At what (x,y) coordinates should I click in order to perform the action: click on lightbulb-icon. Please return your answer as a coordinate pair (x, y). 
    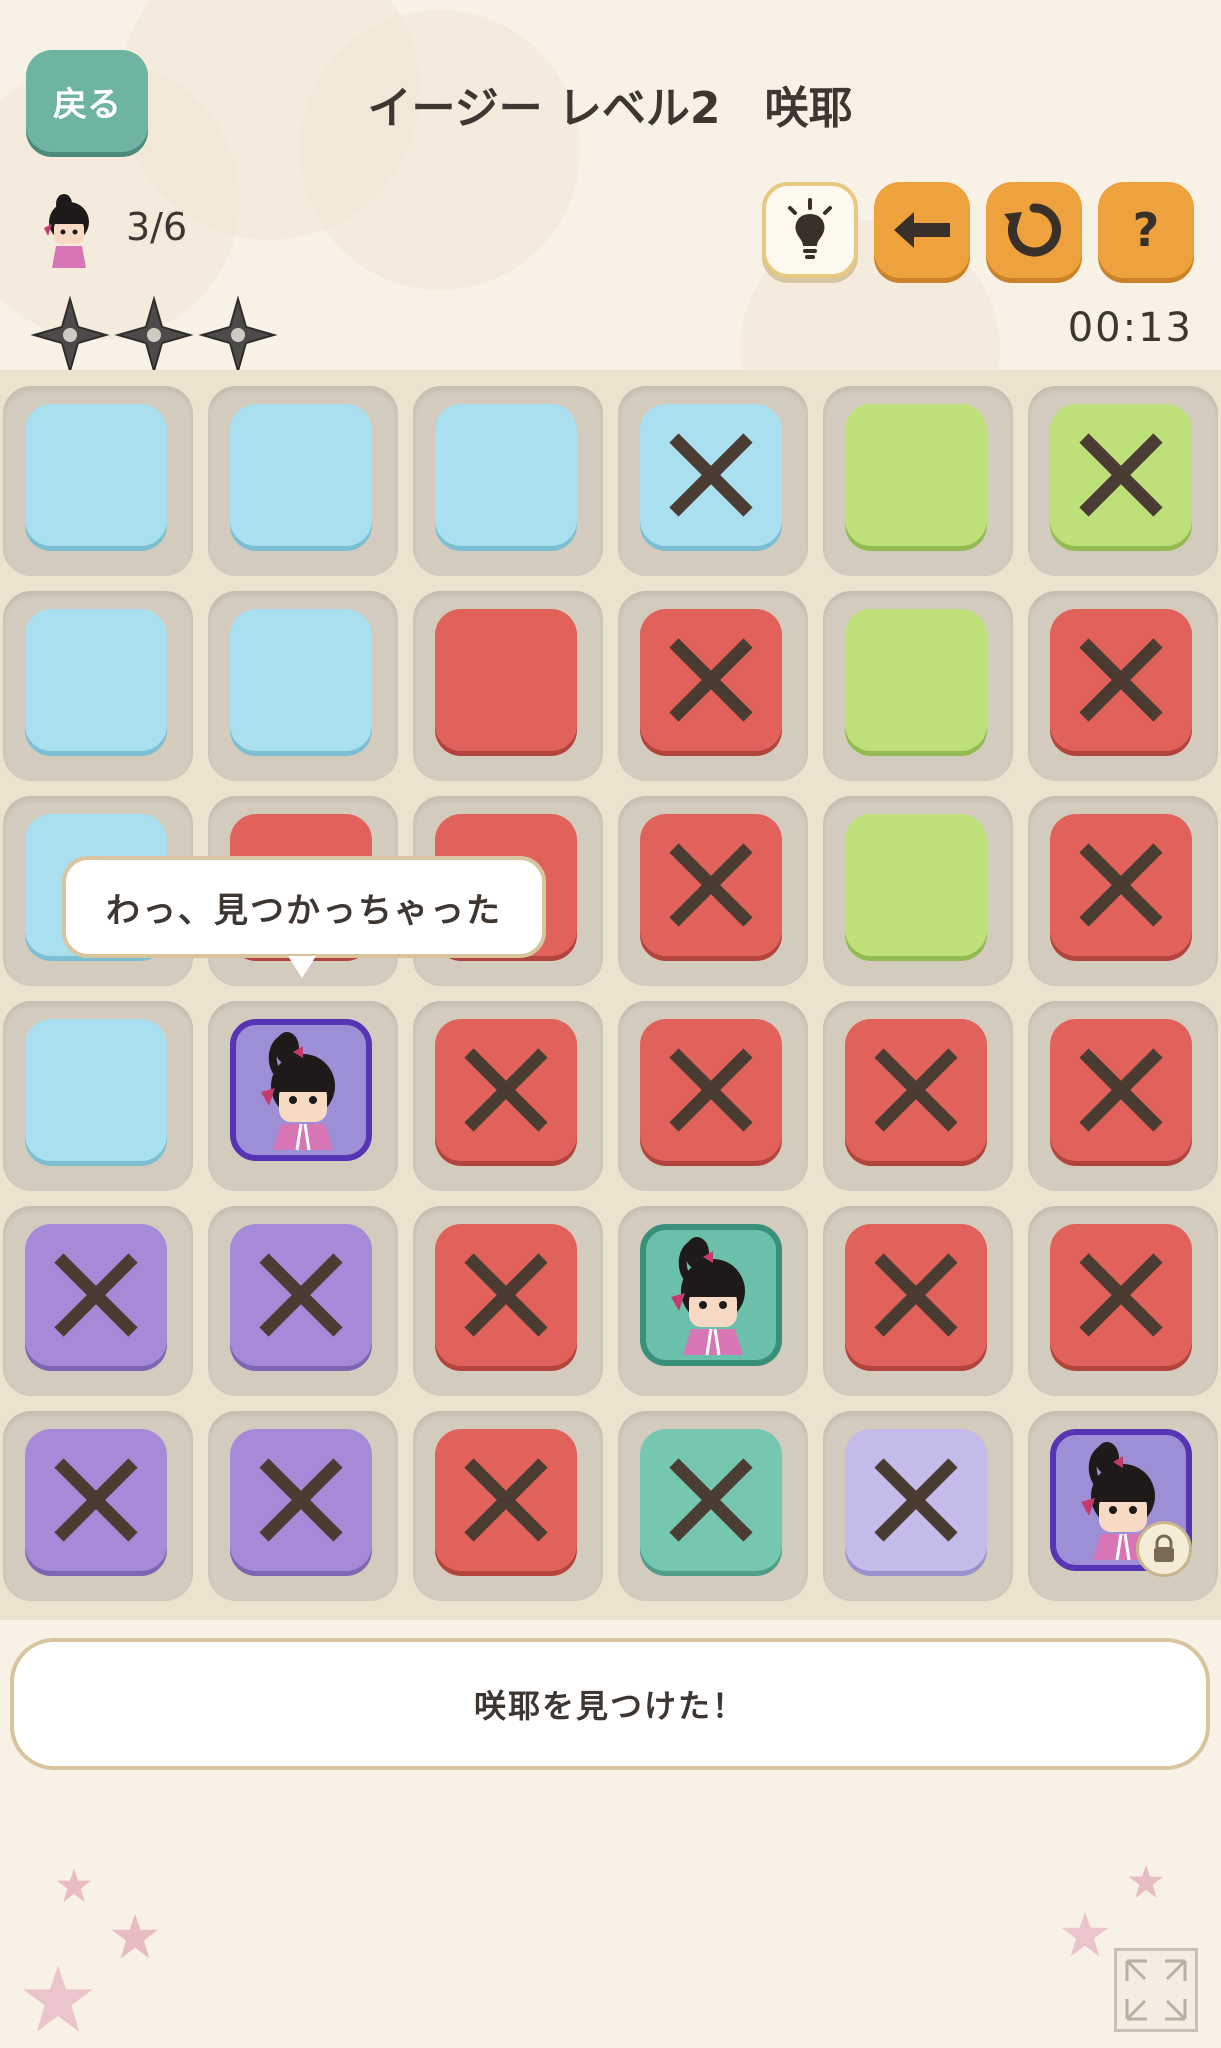
    Looking at the image, I should click on (810, 228).